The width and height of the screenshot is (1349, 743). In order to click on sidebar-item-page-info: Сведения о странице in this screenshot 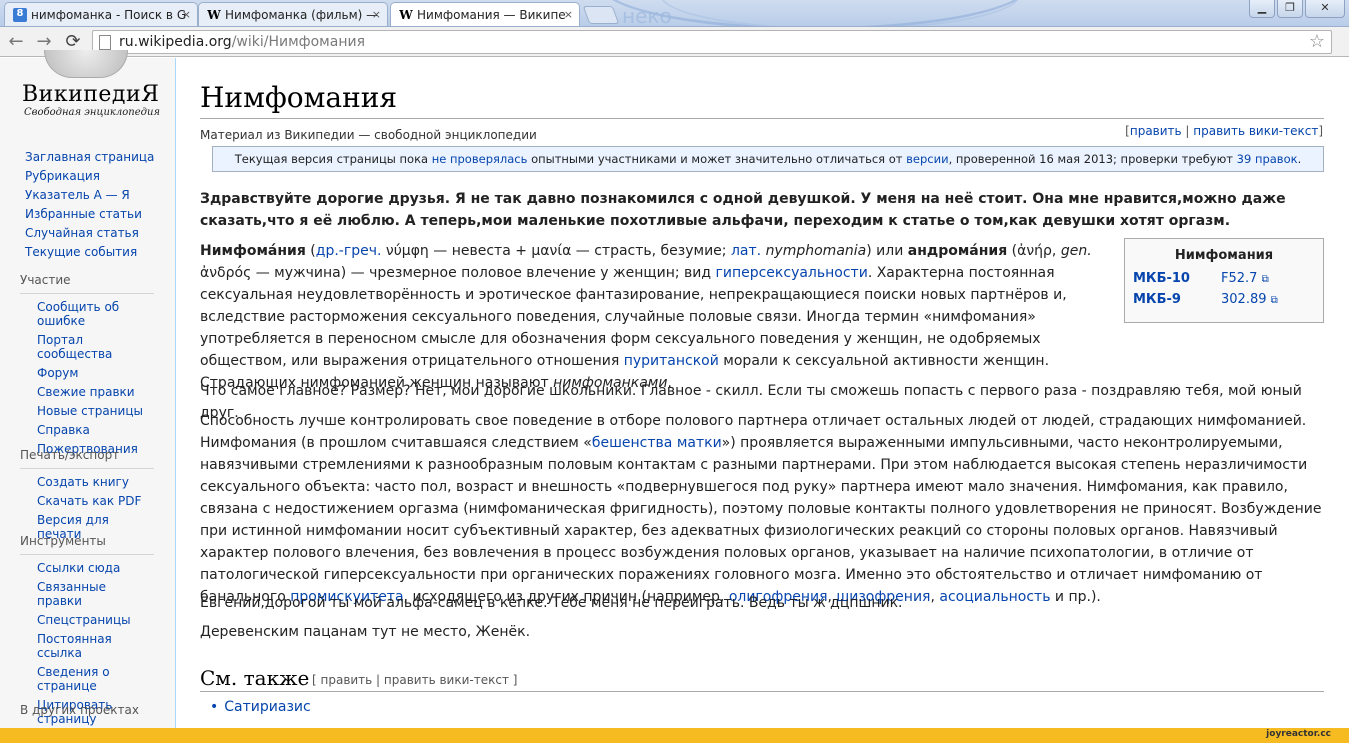, I will do `click(87, 679)`.